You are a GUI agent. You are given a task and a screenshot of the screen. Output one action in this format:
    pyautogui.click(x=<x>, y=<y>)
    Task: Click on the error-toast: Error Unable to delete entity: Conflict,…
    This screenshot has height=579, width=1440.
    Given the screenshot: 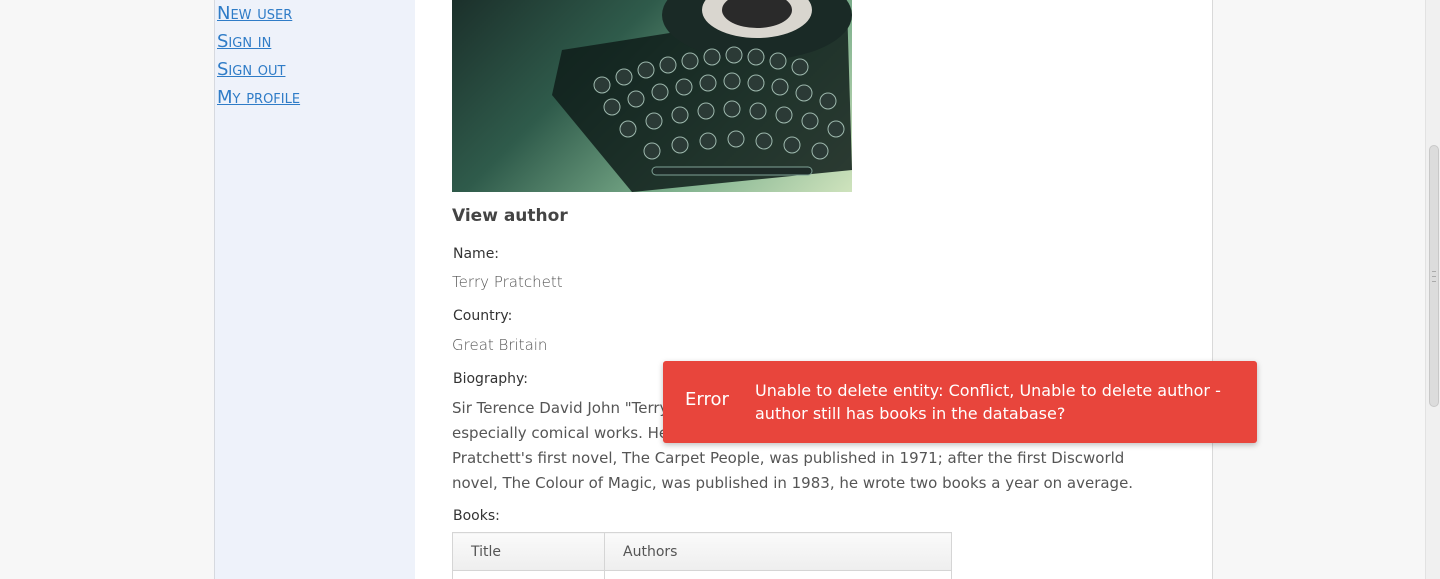 What is the action you would take?
    pyautogui.click(x=960, y=402)
    